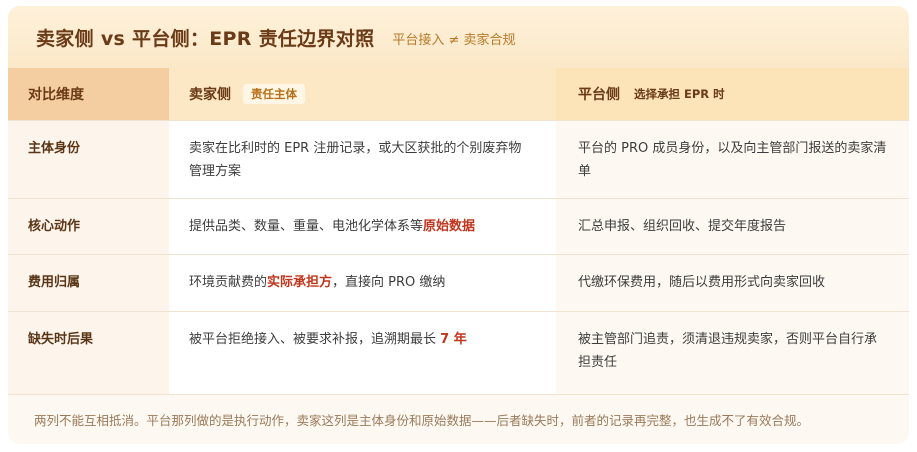 The width and height of the screenshot is (917, 452). I want to click on row-platform-cell: 平台的 PRO 成员身份，以及向主管部门报送的卖家清单, so click(732, 159).